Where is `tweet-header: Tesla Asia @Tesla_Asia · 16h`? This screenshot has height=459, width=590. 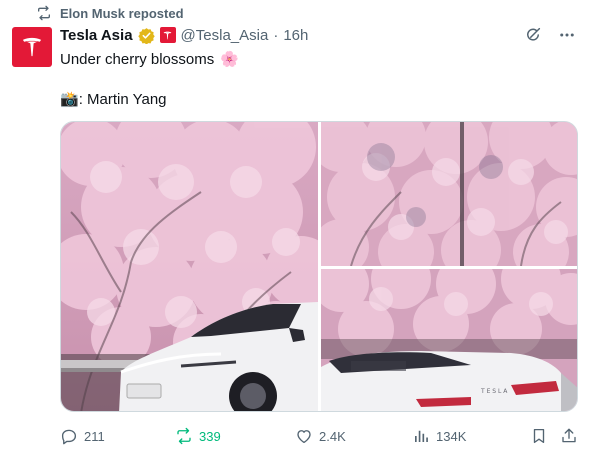
tweet-header: Tesla Asia @Tesla_Asia · 16h is located at coordinates (184, 35).